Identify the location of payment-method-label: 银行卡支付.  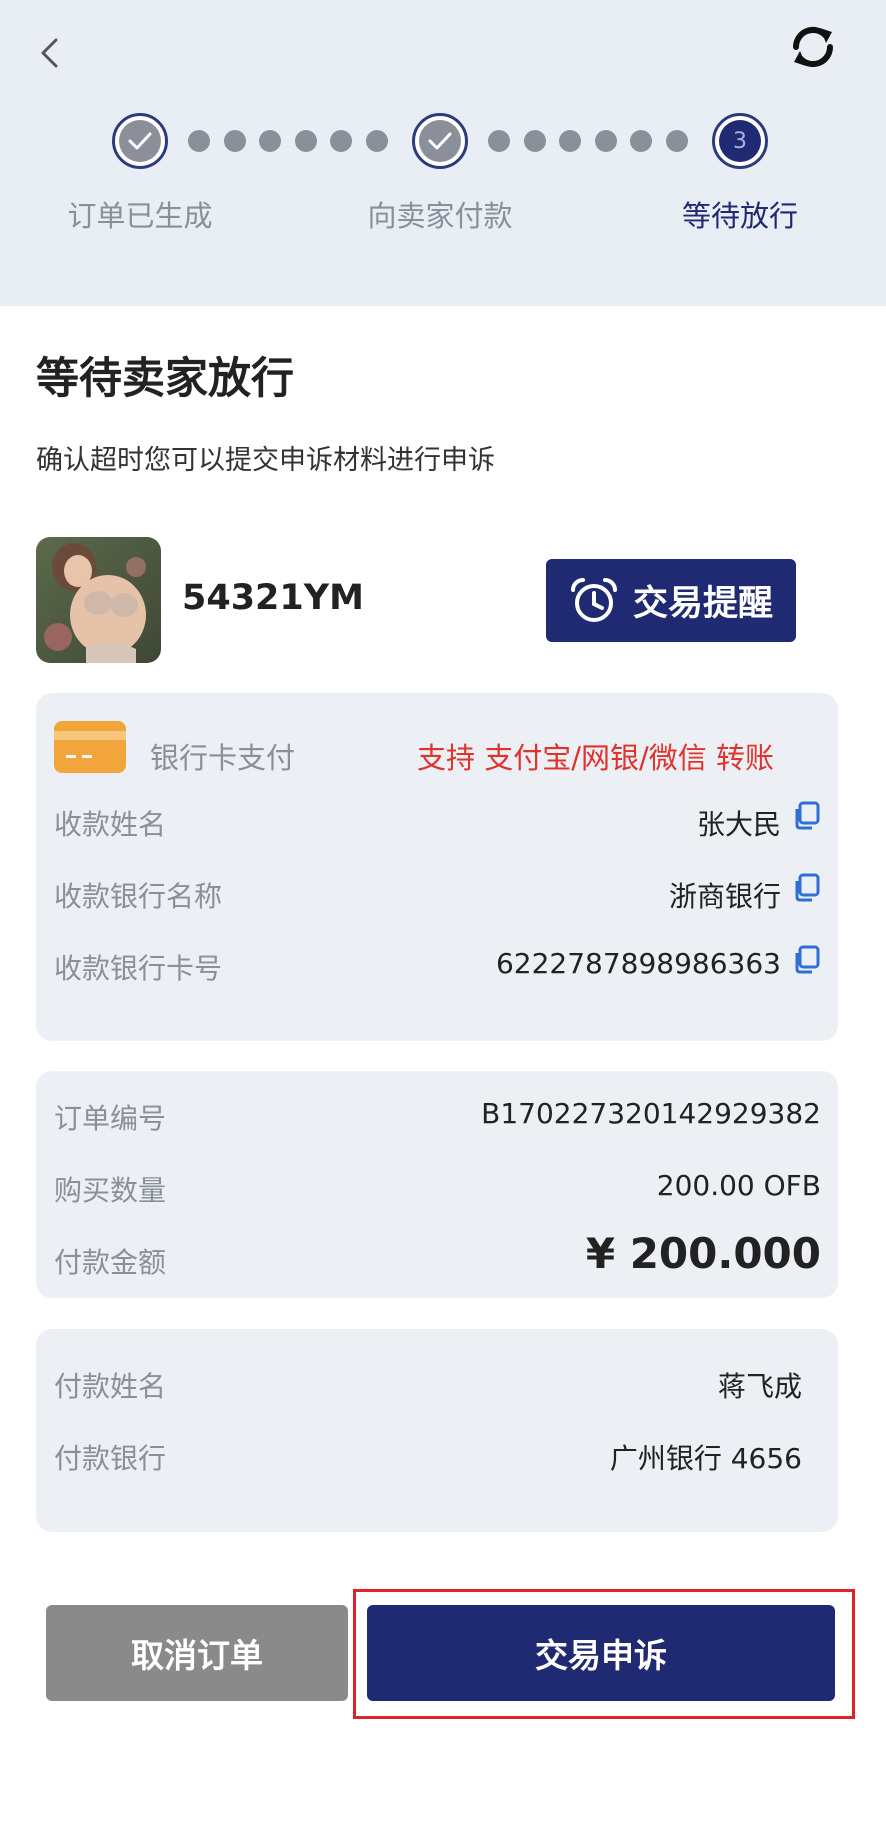
(223, 758).